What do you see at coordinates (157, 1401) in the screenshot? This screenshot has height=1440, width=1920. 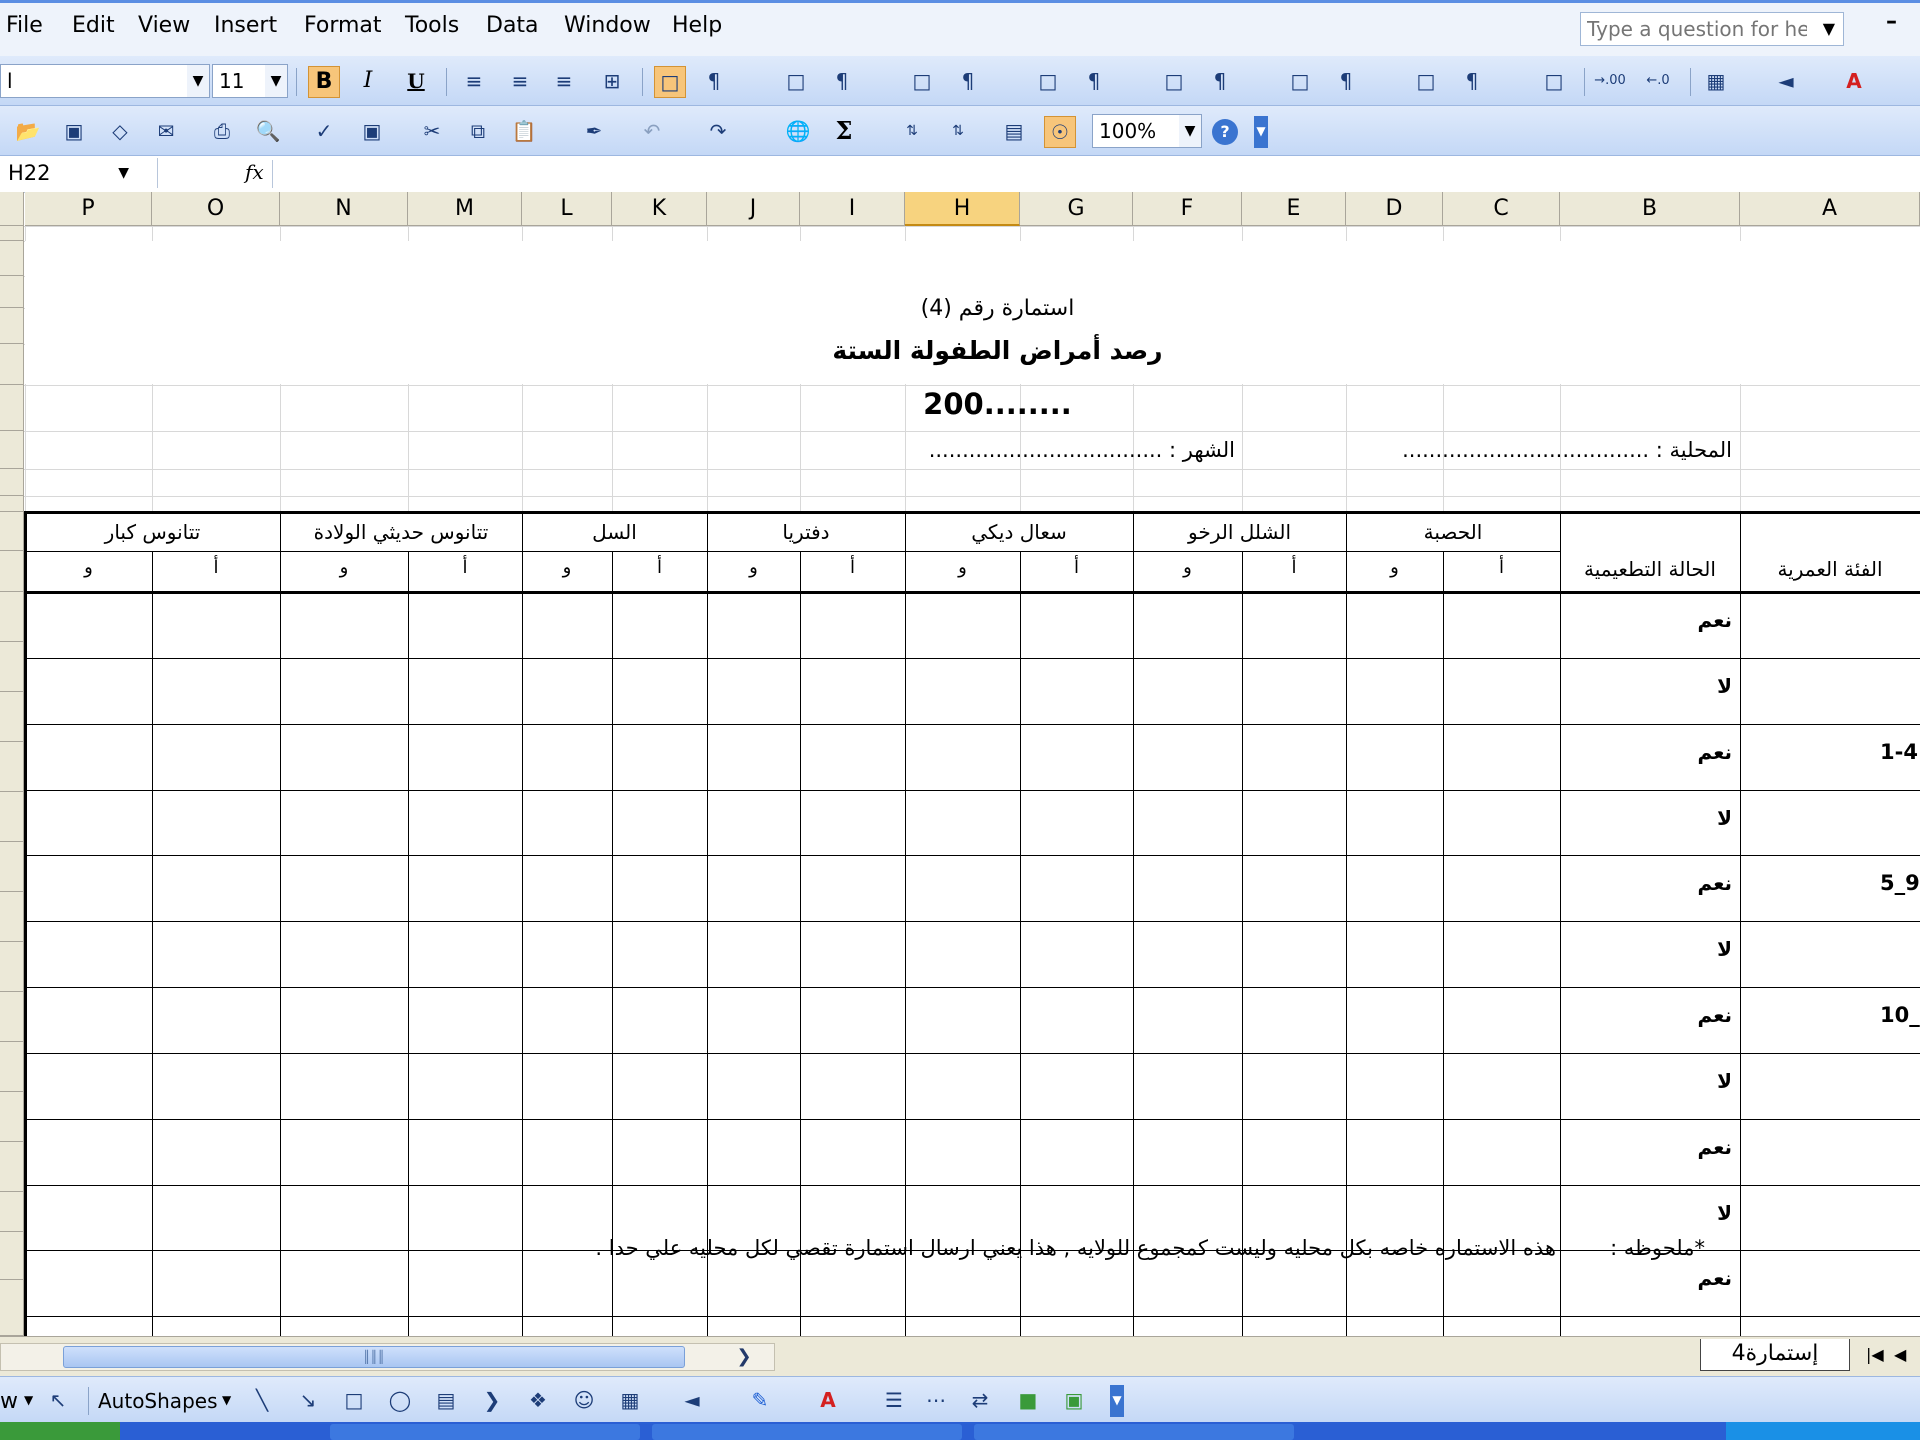 I see `autoshapes-menu: AutoShapes` at bounding box center [157, 1401].